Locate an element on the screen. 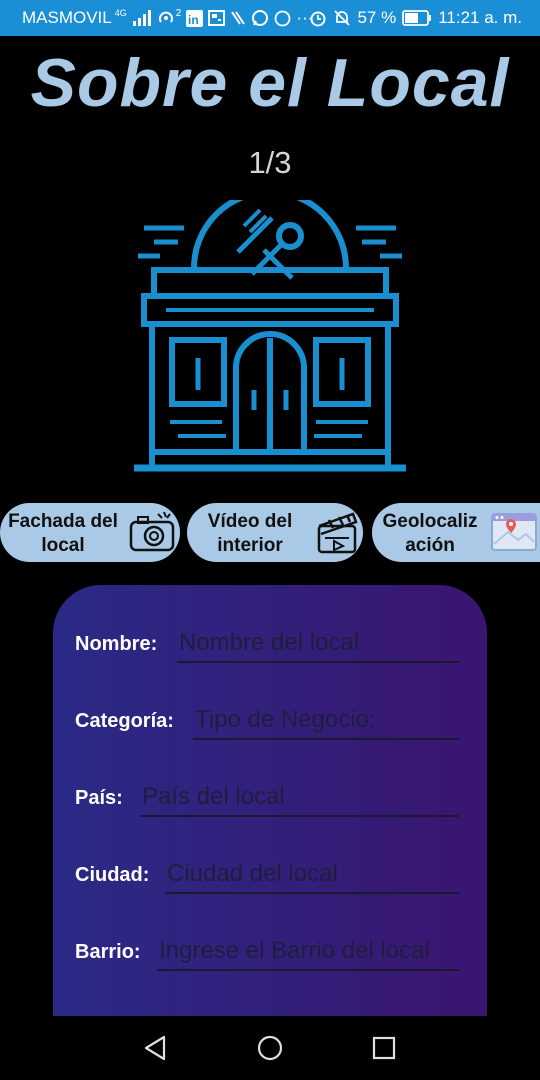 Image resolution: width=540 pixels, height=1080 pixels. hotspot-count: 2 is located at coordinates (178, 13).